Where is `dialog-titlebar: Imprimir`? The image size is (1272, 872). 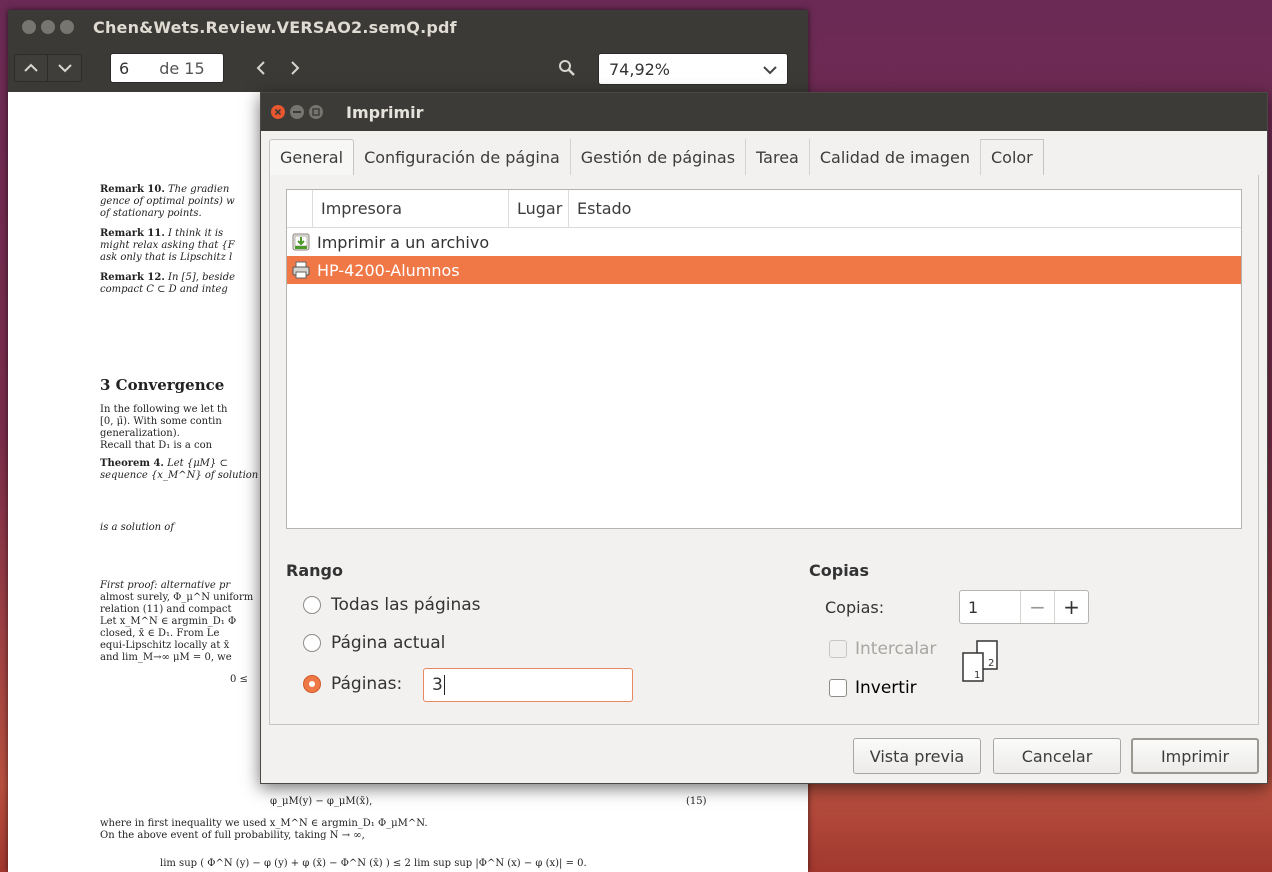 dialog-titlebar: Imprimir is located at coordinates (764, 112).